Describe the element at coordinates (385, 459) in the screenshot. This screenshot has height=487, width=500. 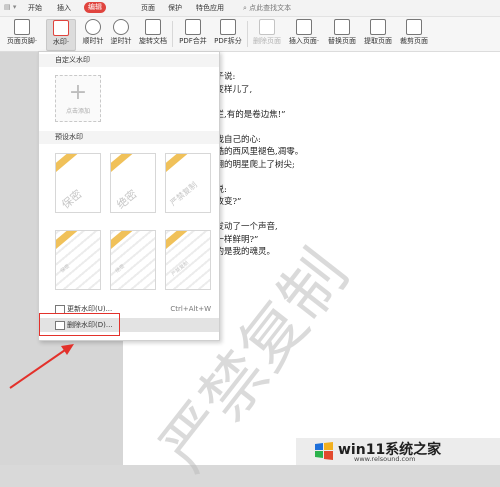
I see `logo-url: www.relsound.com` at that location.